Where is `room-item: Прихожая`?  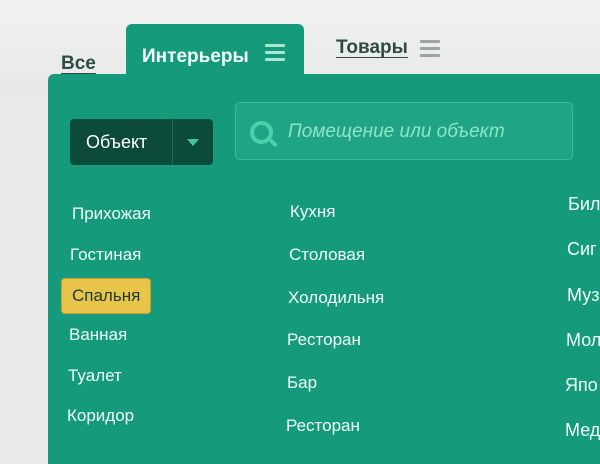
room-item: Прихожая is located at coordinates (111, 214).